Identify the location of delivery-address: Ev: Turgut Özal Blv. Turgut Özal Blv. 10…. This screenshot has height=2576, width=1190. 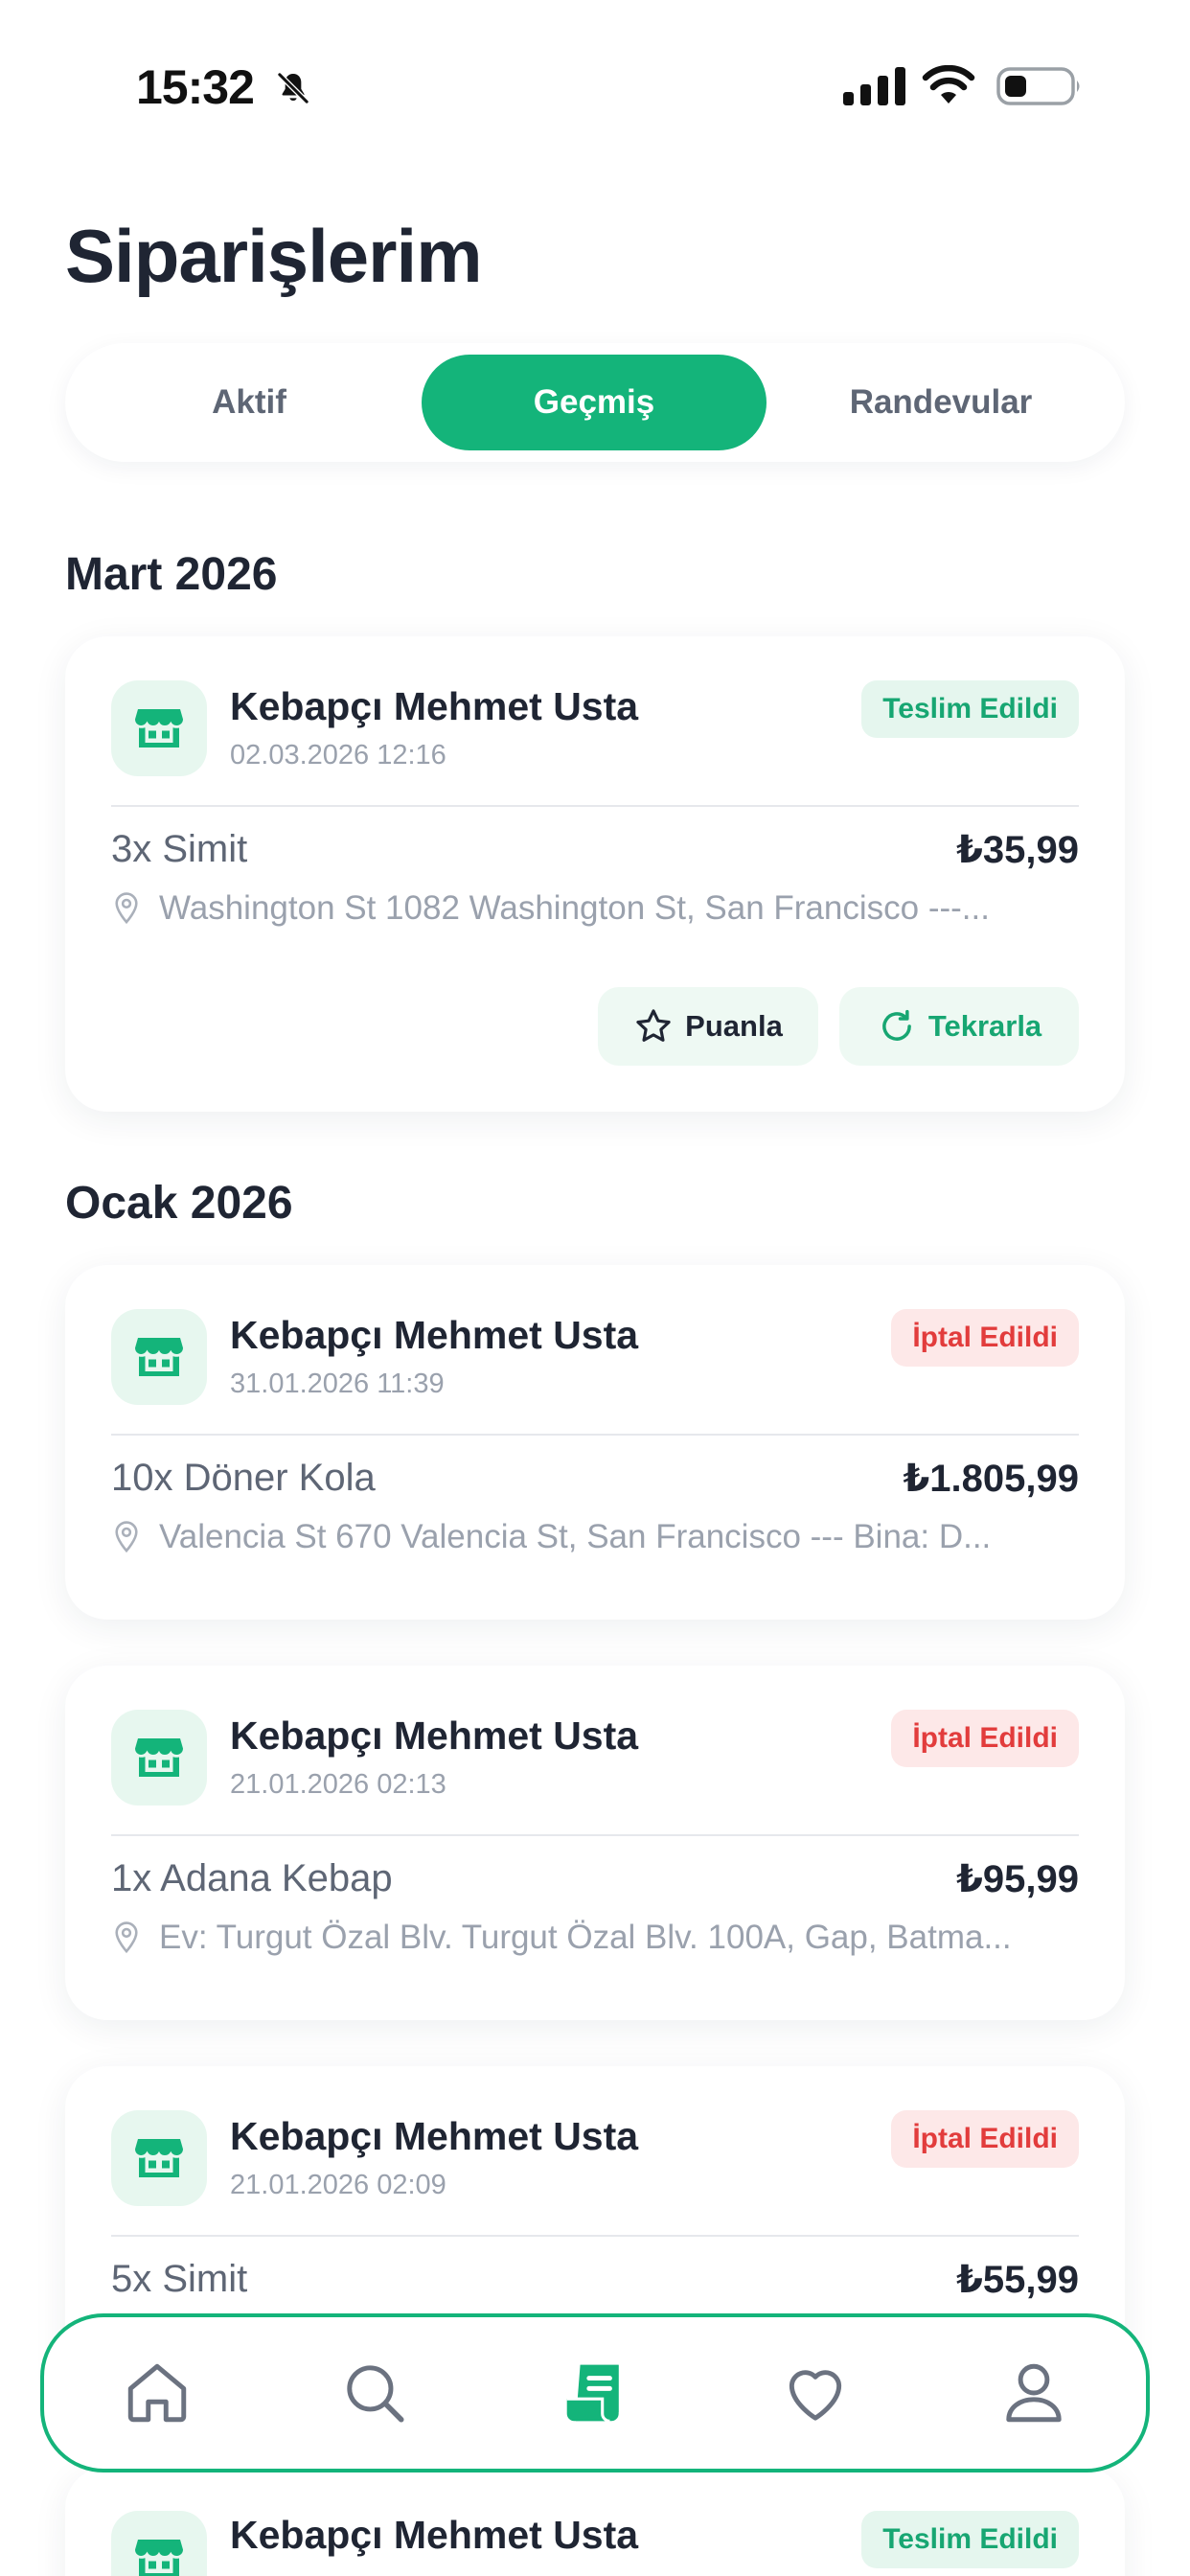
(595, 1938).